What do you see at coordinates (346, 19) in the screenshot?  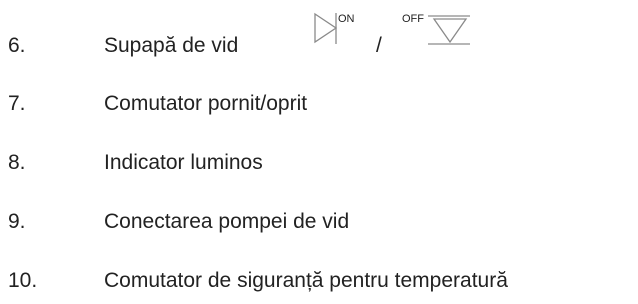 I see `valve-on-label: ON` at bounding box center [346, 19].